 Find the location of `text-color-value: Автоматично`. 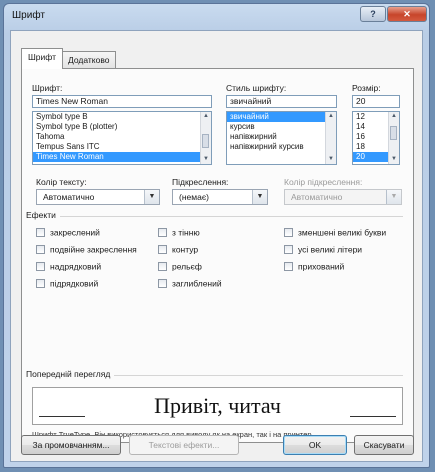

text-color-value: Автоматично is located at coordinates (69, 197).